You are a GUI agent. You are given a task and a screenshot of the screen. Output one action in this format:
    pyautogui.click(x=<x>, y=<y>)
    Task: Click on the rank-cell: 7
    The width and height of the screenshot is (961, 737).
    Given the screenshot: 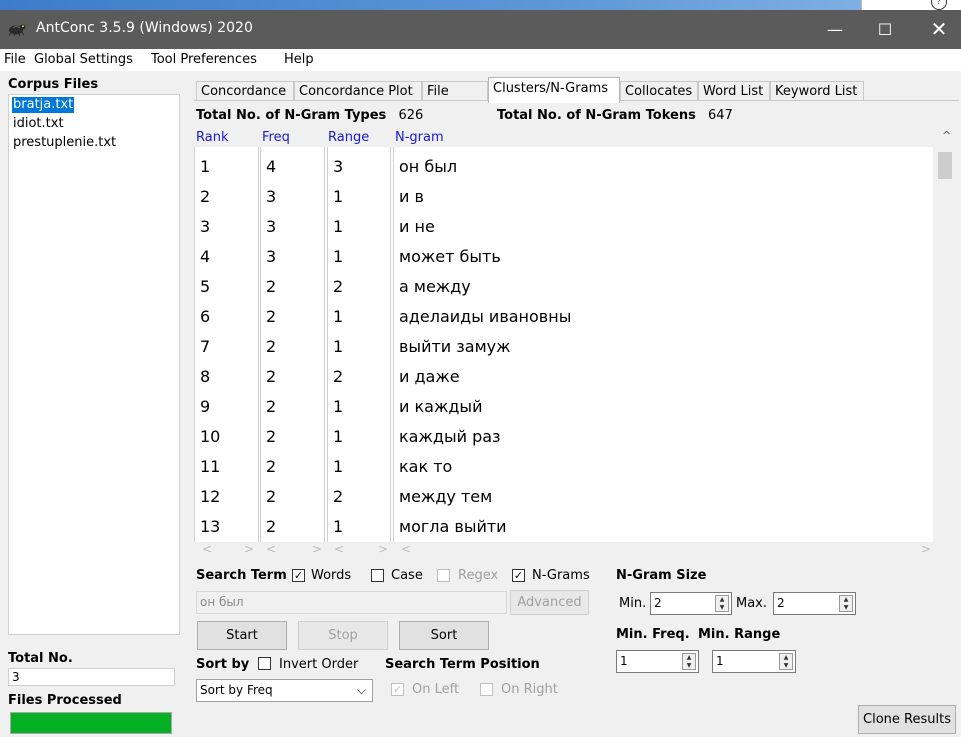 What is the action you would take?
    pyautogui.click(x=205, y=347)
    